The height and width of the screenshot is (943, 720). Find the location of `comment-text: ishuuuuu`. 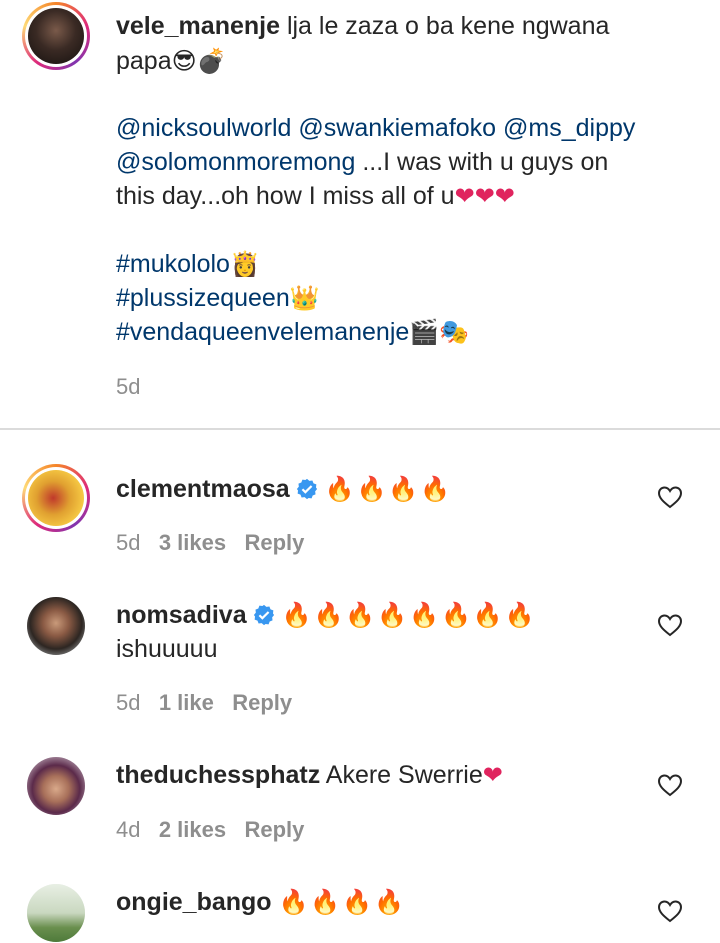

comment-text: ishuuuuu is located at coordinates (167, 649).